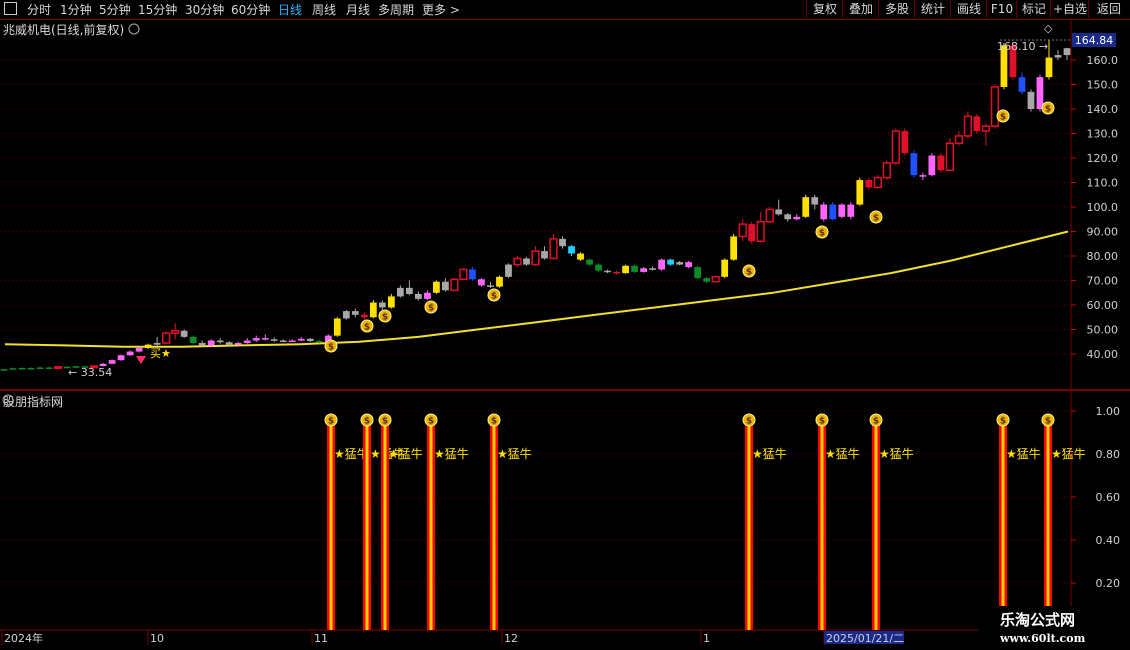  What do you see at coordinates (1108, 540) in the screenshot?
I see `indicator-tick-label: 0.40` at bounding box center [1108, 540].